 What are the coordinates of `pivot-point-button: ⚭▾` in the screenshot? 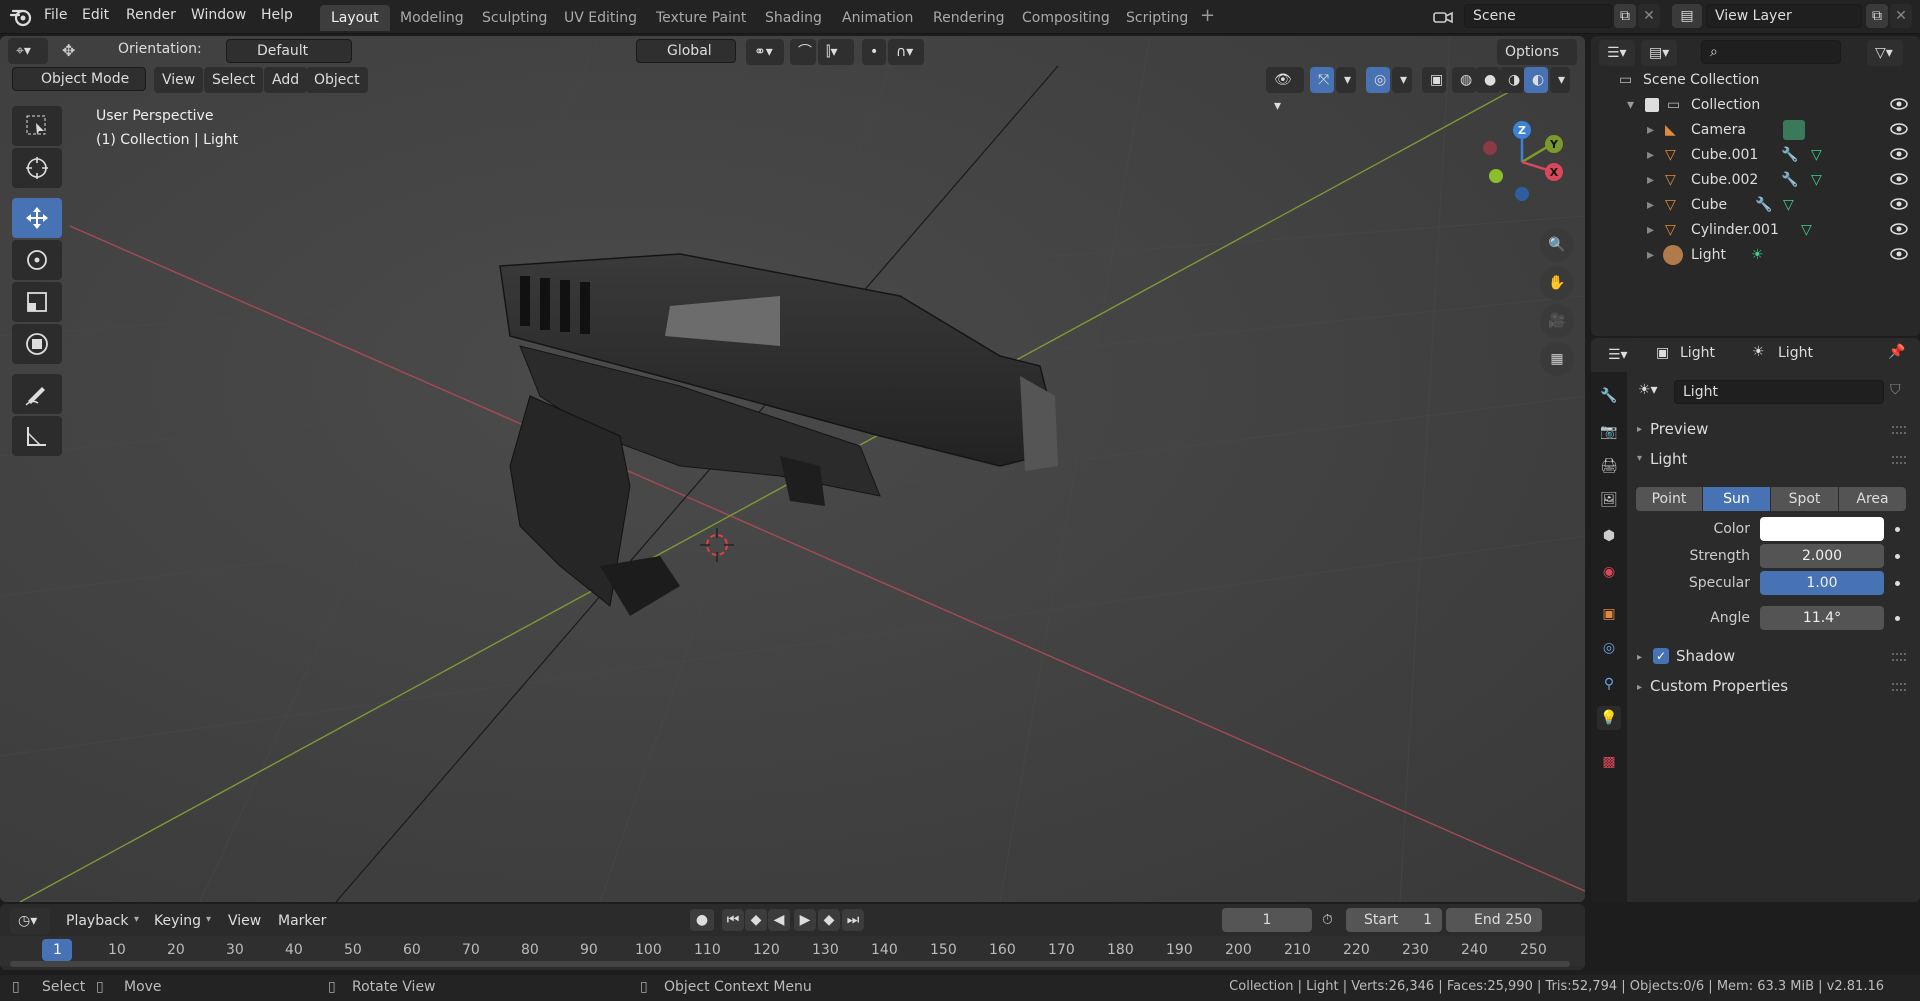 It's located at (765, 52).